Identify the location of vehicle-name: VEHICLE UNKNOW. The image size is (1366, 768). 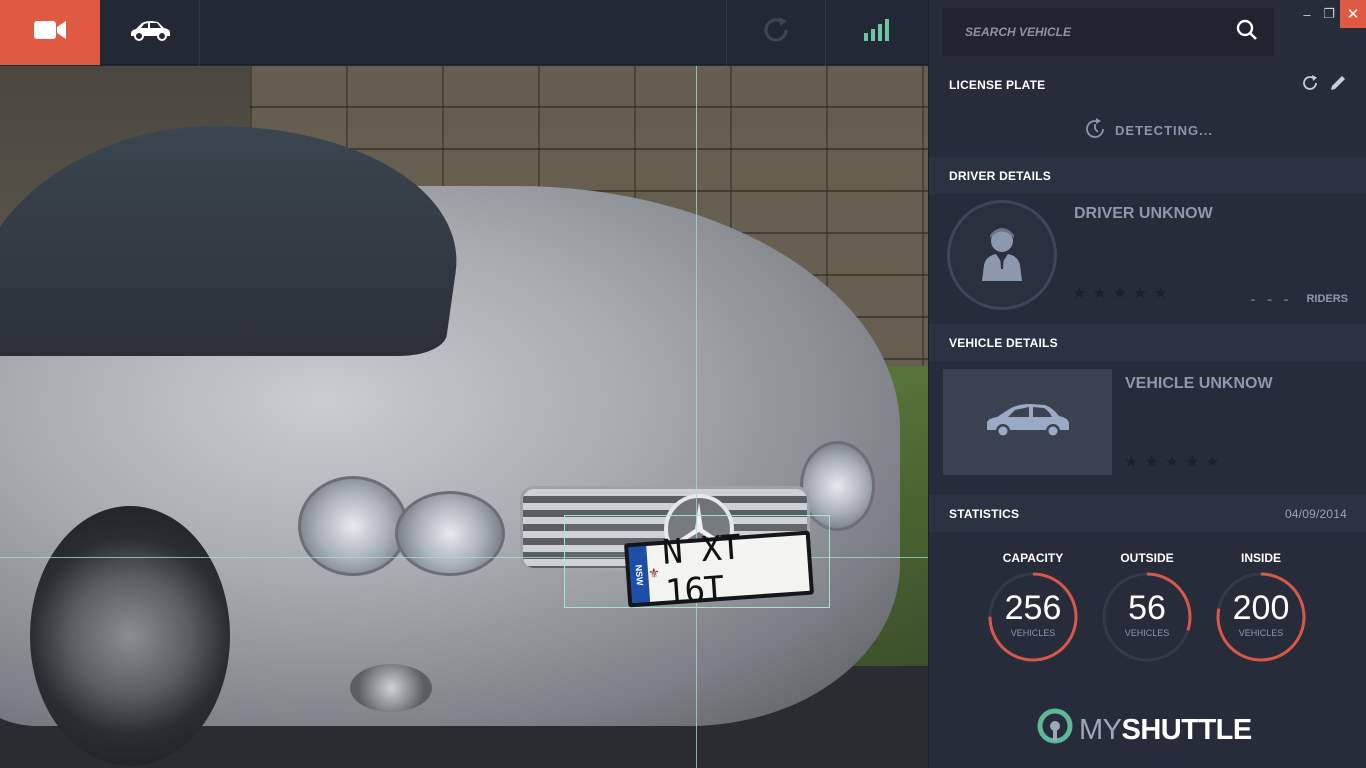
(1199, 383).